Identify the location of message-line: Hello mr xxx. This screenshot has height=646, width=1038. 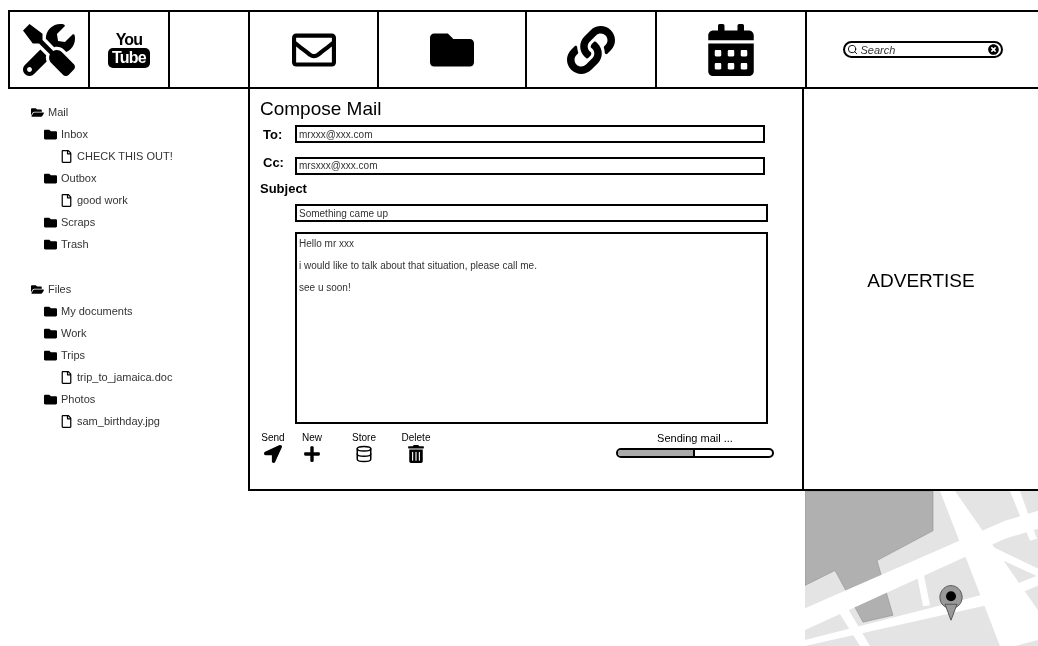
(327, 244).